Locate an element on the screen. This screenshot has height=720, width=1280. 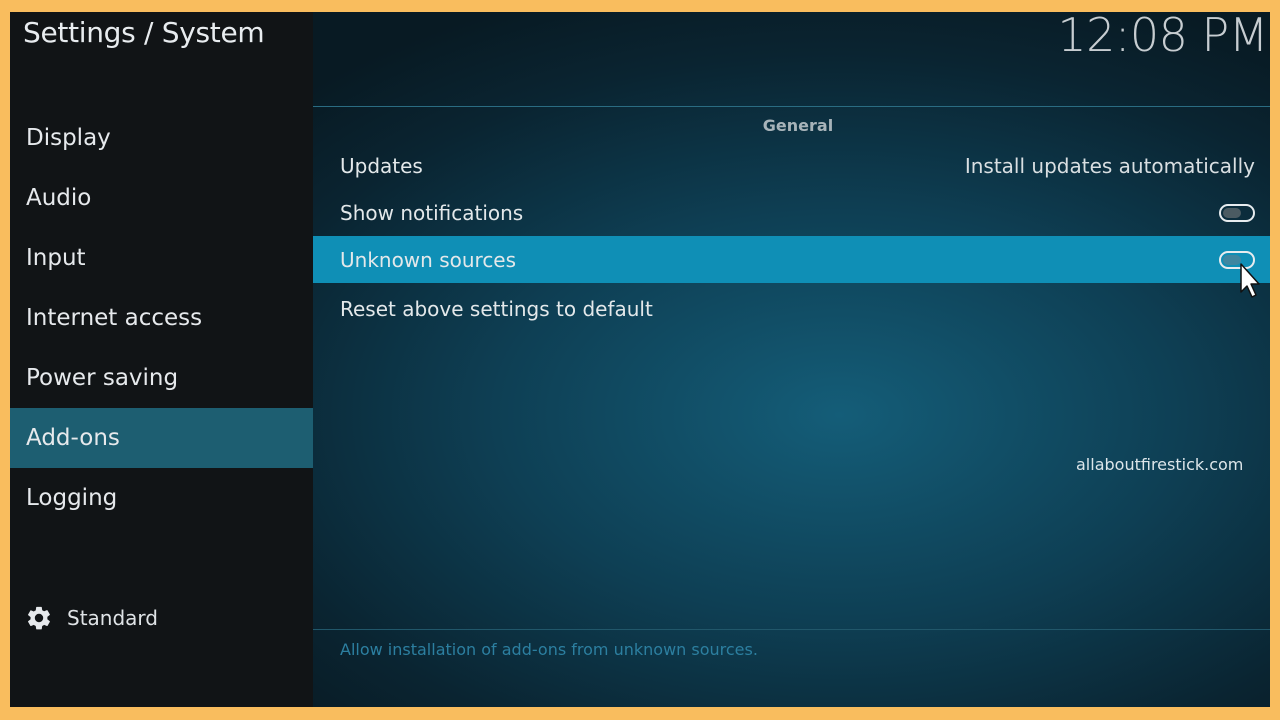
settings-level-label: Standard is located at coordinates (112, 618).